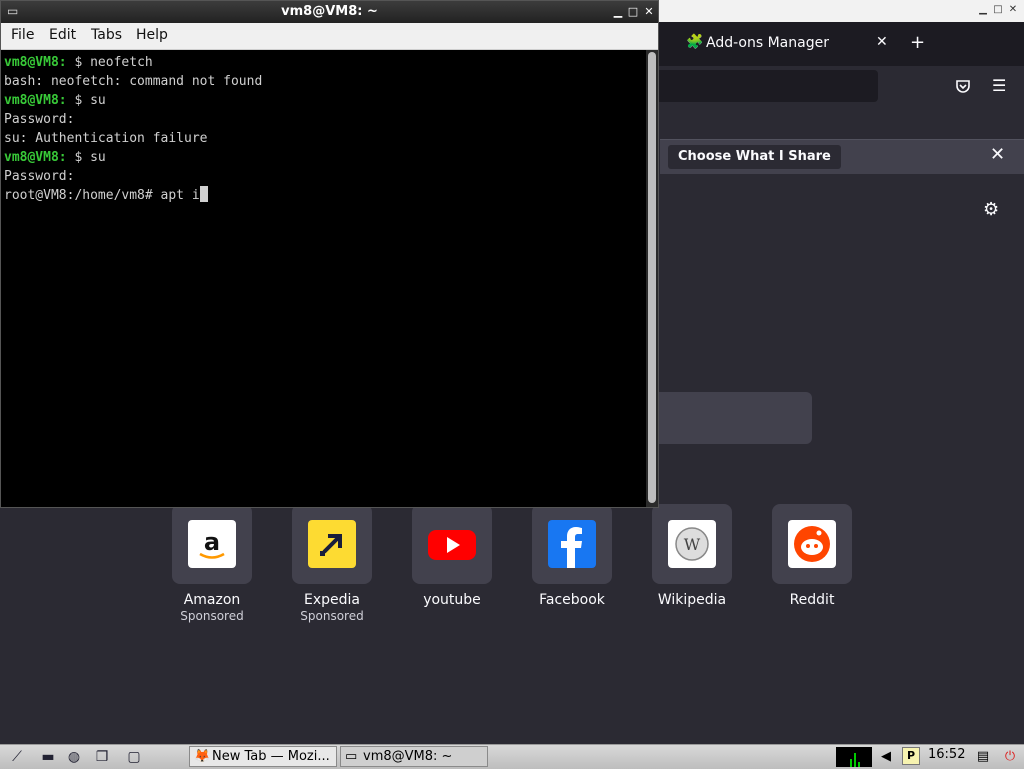 This screenshot has height=769, width=1024. I want to click on wikipedia-logo: W, so click(692, 544).